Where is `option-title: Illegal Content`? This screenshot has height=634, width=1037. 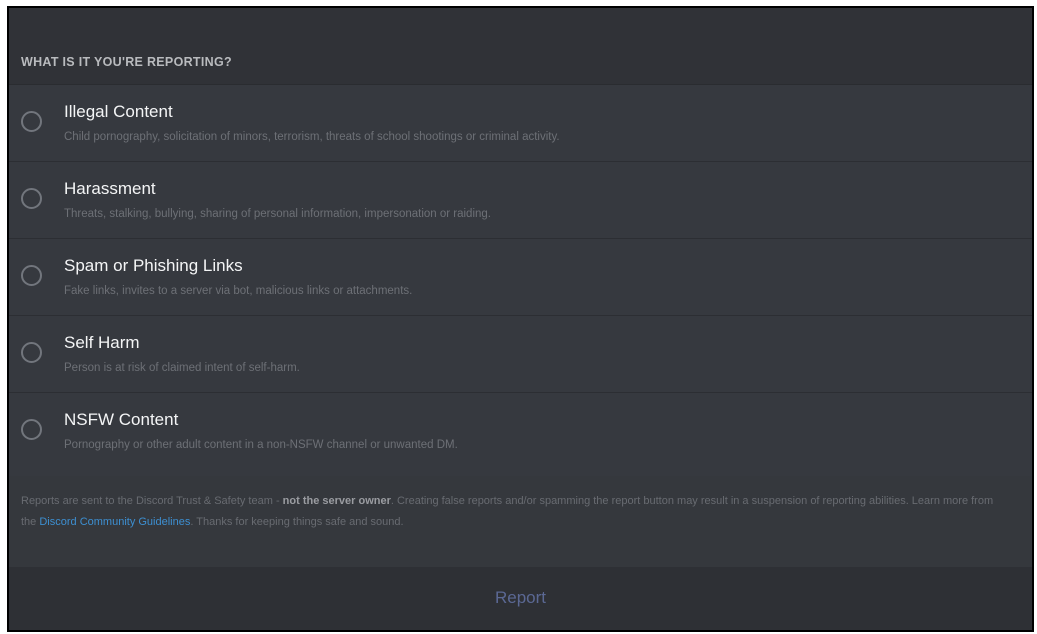 option-title: Illegal Content is located at coordinates (118, 111).